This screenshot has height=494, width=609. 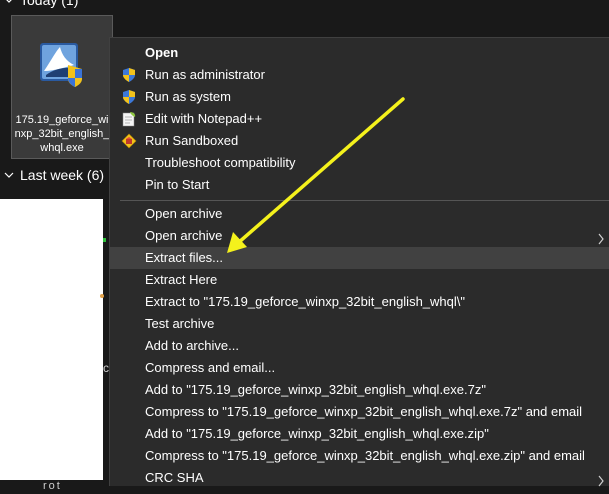 What do you see at coordinates (181, 279) in the screenshot?
I see `menu-item-label: Extract Here` at bounding box center [181, 279].